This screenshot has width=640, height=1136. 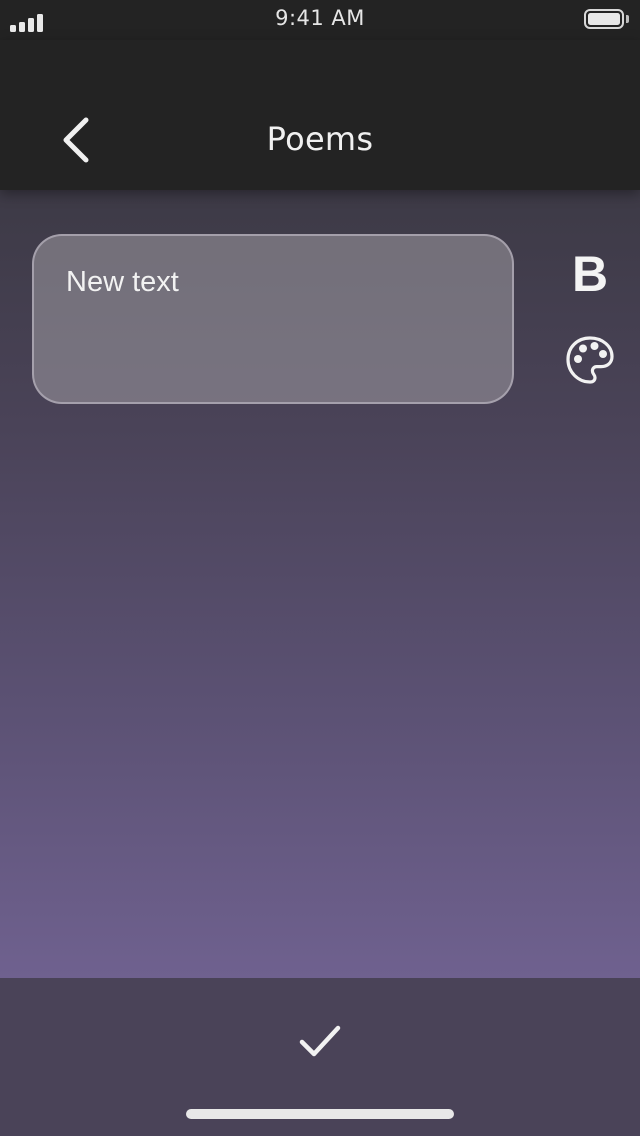 I want to click on checkmark-icon, so click(x=320, y=1041).